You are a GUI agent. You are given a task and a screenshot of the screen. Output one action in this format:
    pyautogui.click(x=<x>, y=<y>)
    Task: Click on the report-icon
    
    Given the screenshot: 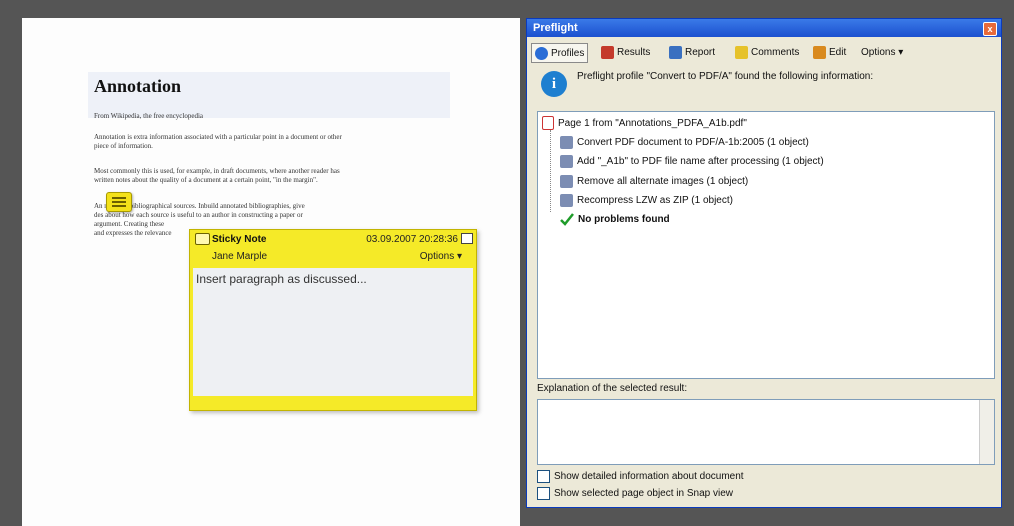 What is the action you would take?
    pyautogui.click(x=675, y=52)
    